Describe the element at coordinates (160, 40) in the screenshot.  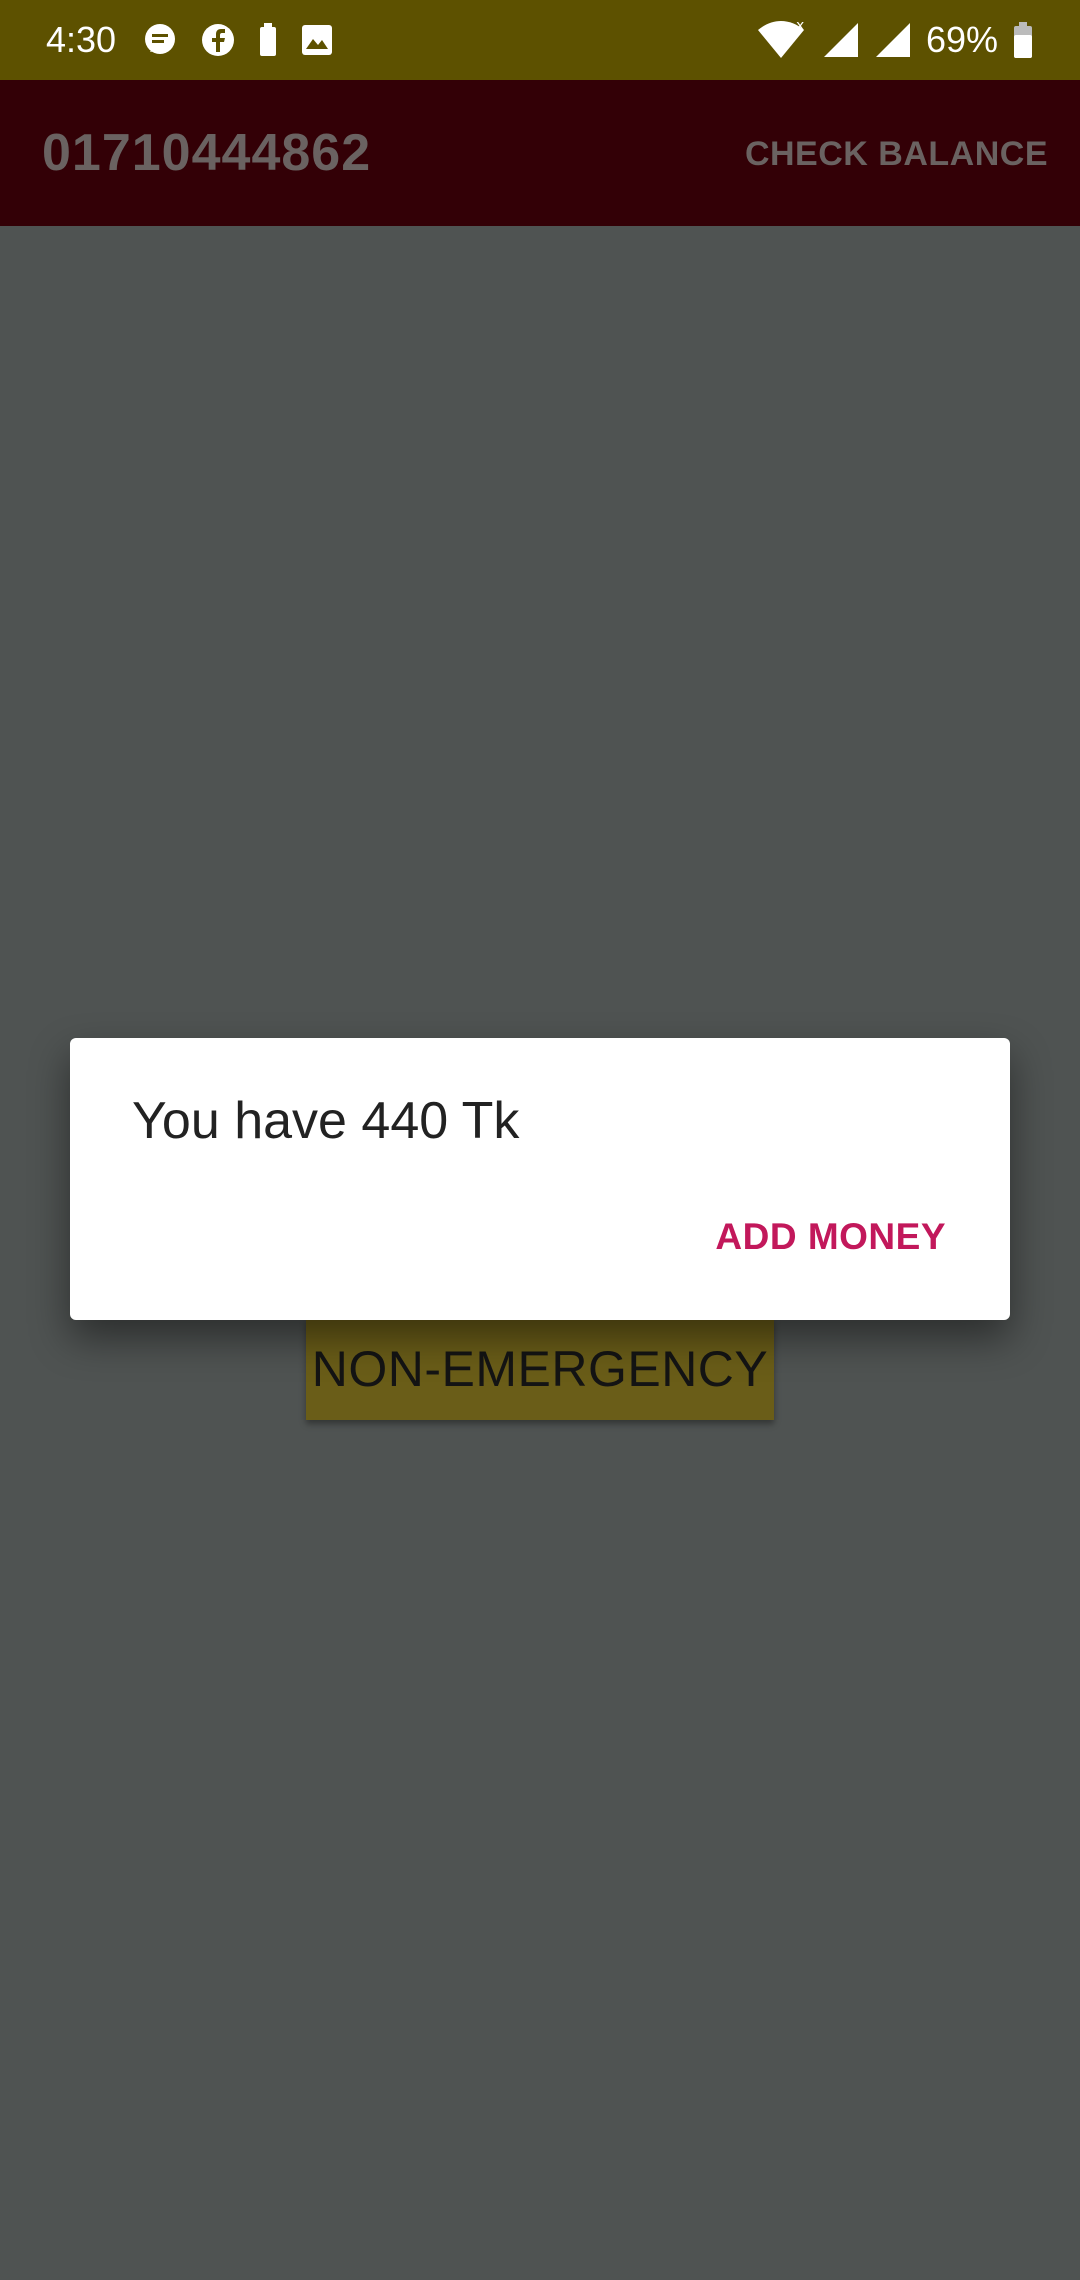
I see `chat-bubble-icon` at that location.